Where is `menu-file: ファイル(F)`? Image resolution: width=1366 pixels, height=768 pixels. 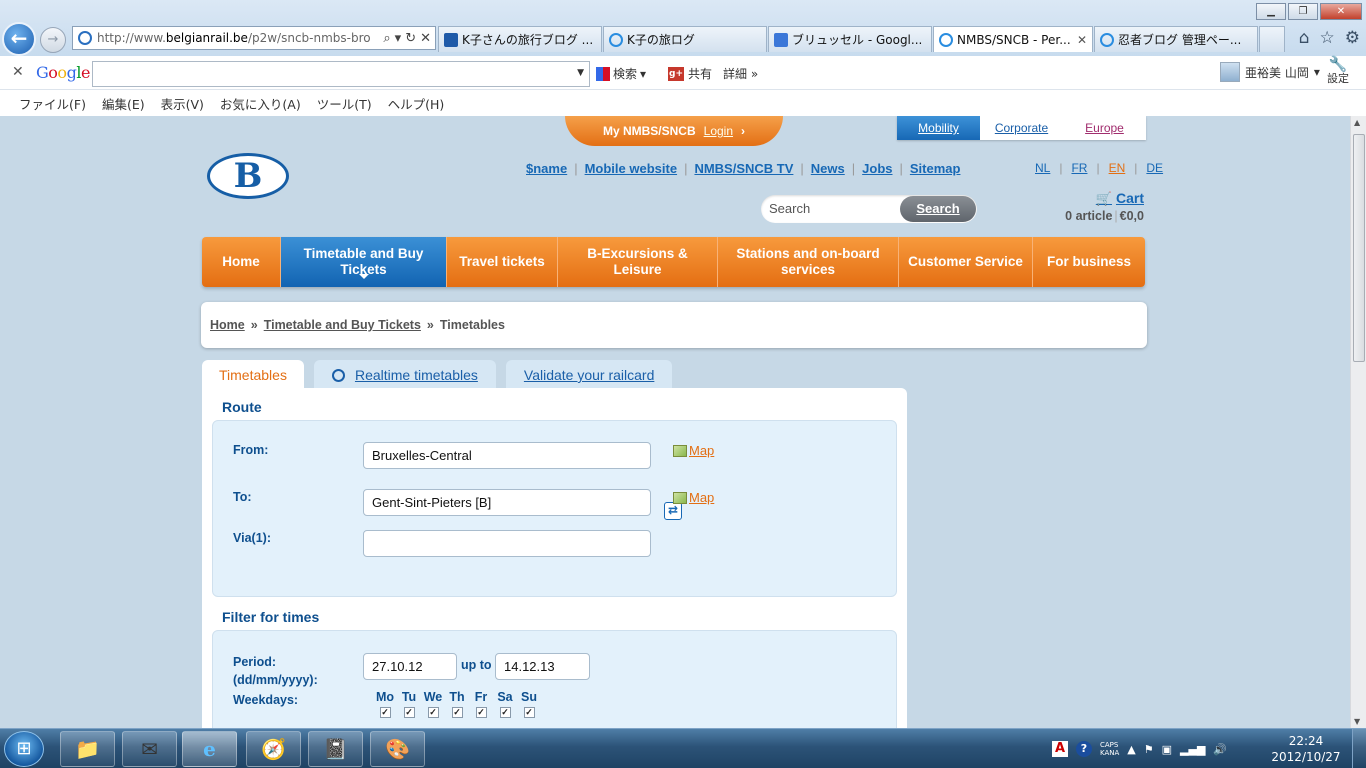
menu-file: ファイル(F) is located at coordinates (52, 103).